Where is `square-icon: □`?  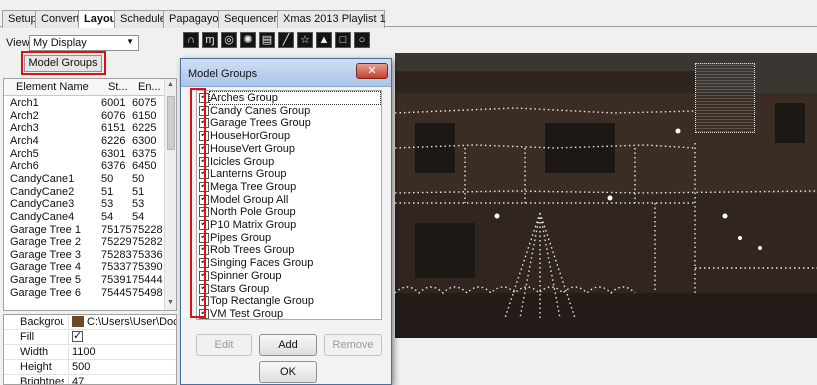
square-icon: □ is located at coordinates (343, 40).